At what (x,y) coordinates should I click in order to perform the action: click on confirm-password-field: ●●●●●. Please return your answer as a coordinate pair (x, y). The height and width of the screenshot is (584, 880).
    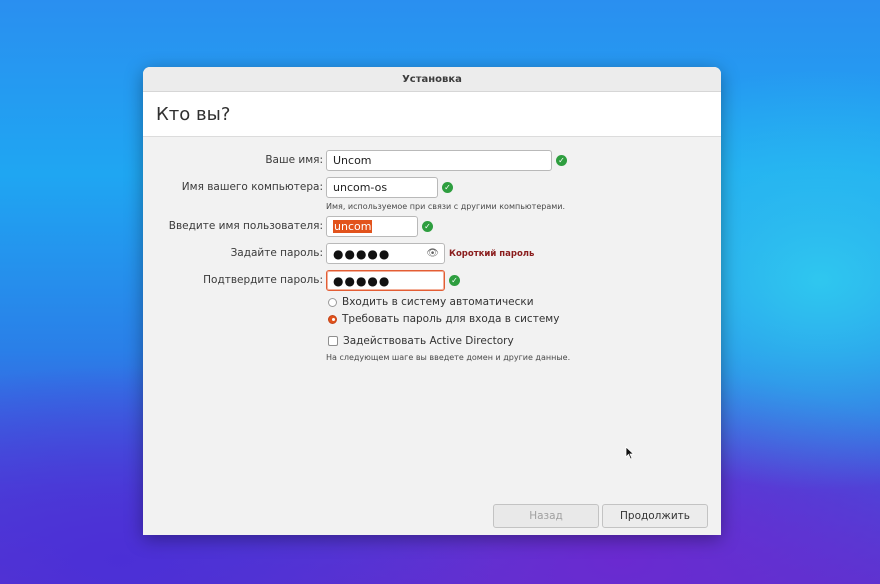
    Looking at the image, I should click on (385, 280).